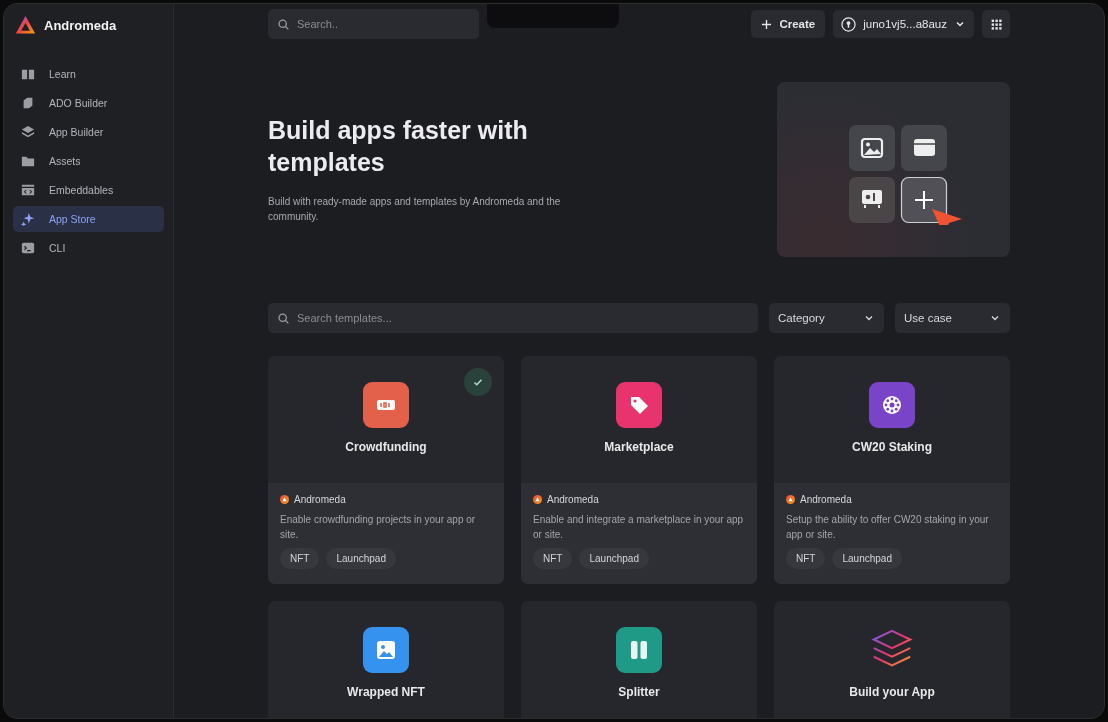 This screenshot has height=722, width=1108. I want to click on filter-dropdown: Category, so click(826, 318).